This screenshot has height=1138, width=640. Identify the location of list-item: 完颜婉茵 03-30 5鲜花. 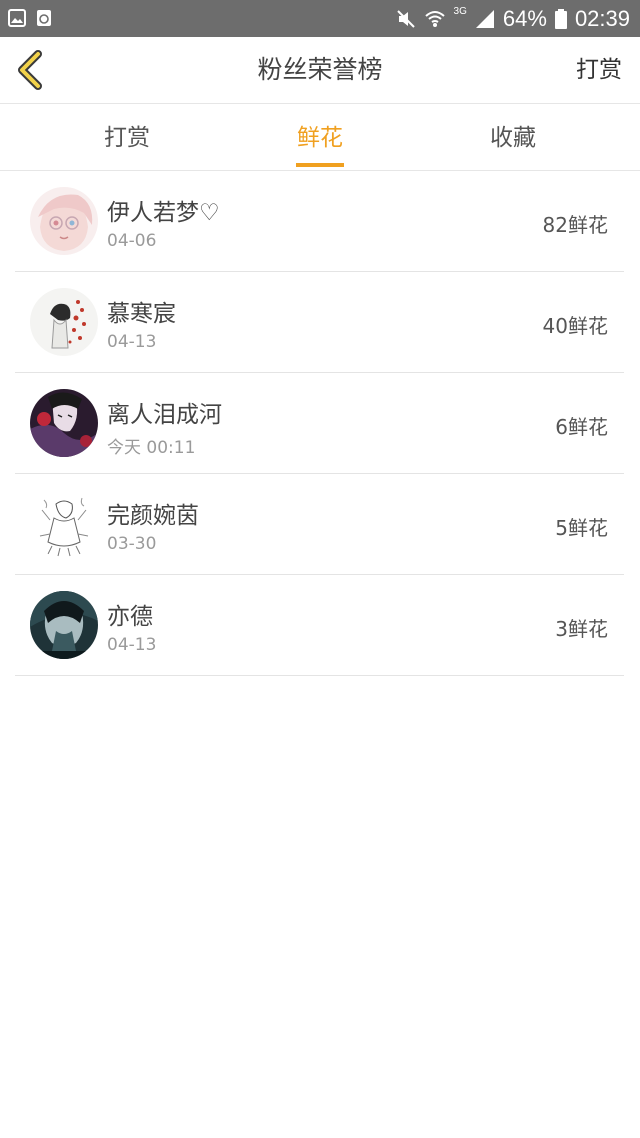
(319, 524).